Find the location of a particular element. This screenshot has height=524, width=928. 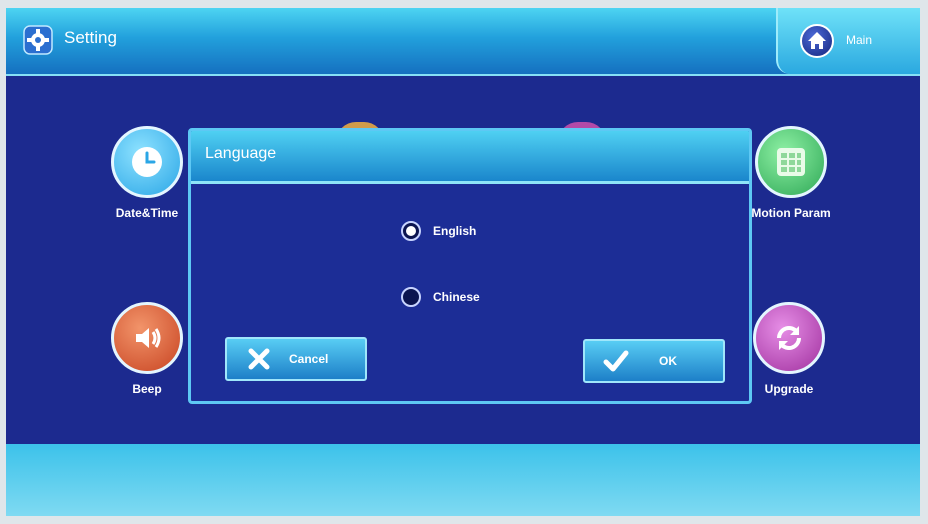

clock-icon is located at coordinates (147, 162).